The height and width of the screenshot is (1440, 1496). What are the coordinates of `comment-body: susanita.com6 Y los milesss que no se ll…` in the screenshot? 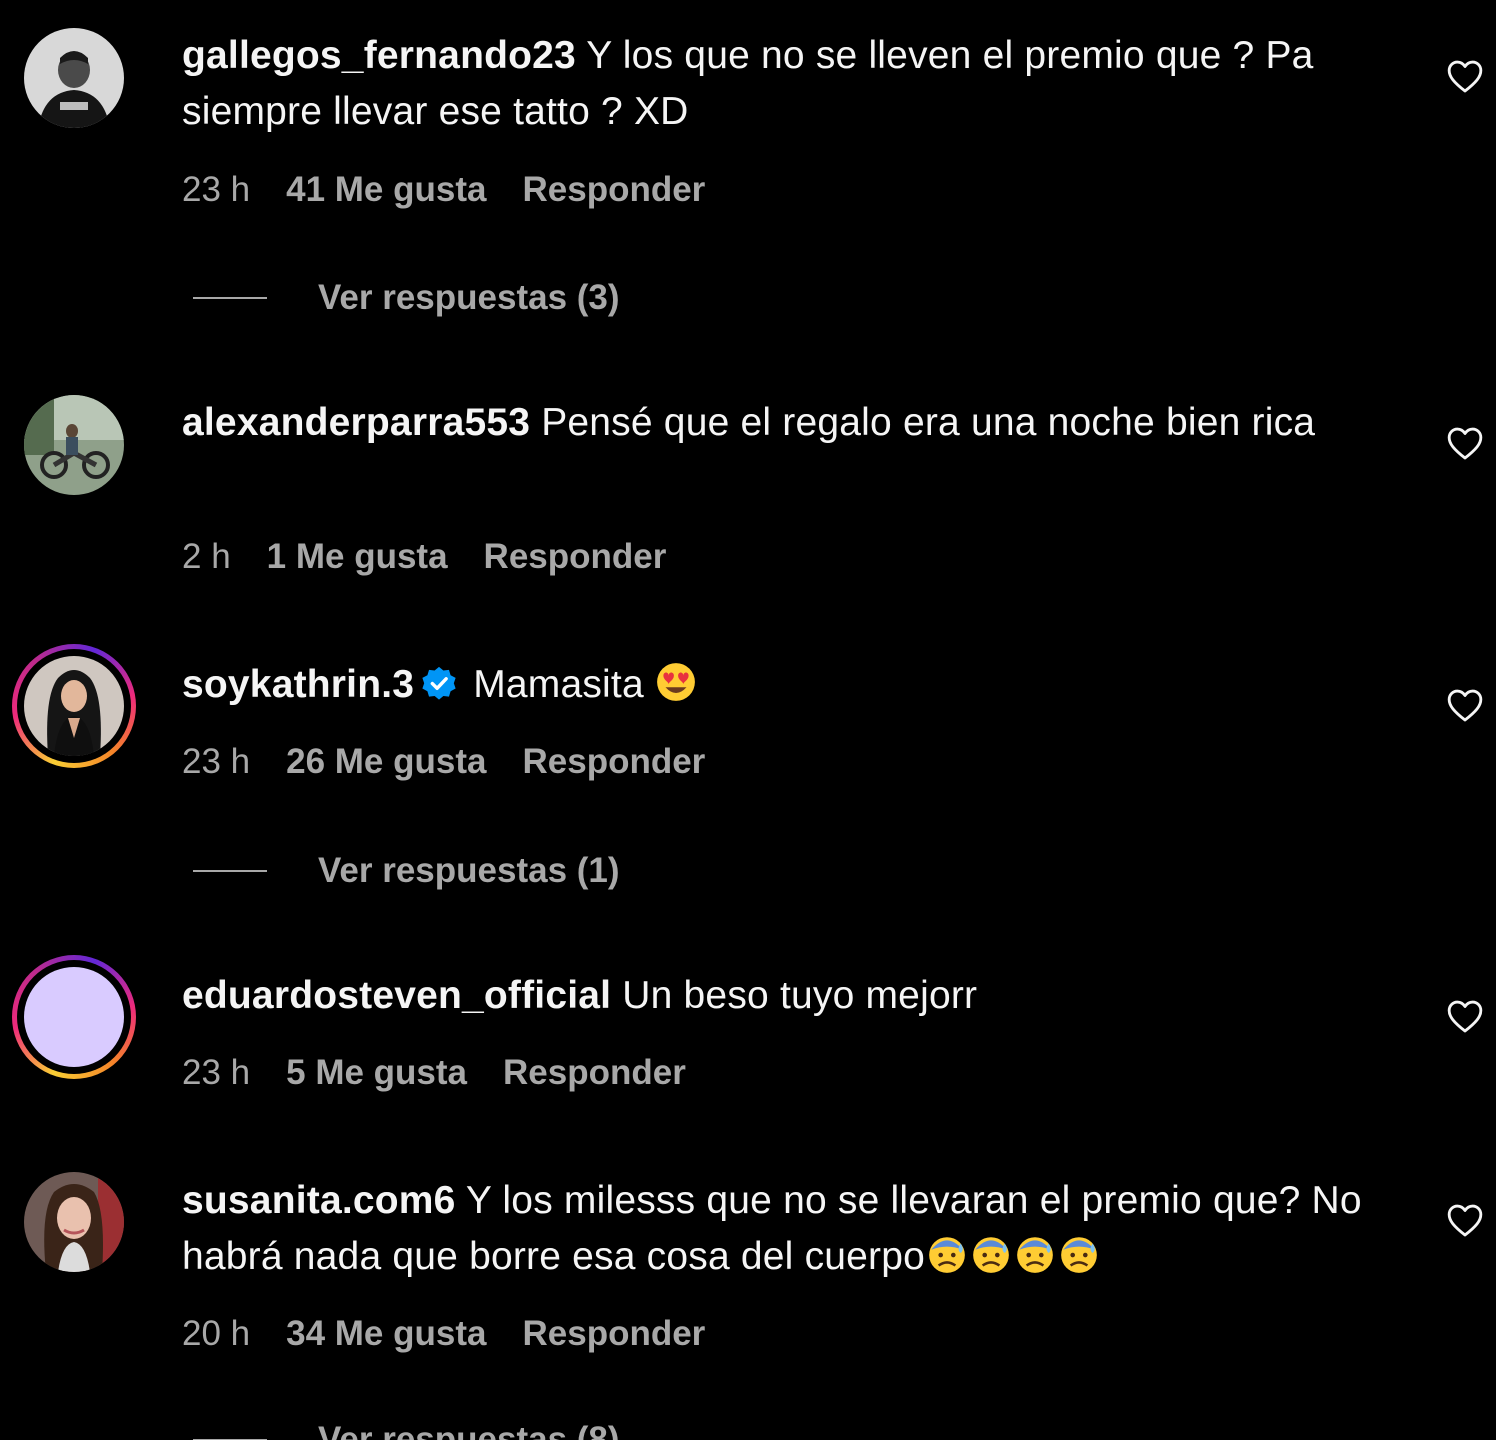 It's located at (797, 1229).